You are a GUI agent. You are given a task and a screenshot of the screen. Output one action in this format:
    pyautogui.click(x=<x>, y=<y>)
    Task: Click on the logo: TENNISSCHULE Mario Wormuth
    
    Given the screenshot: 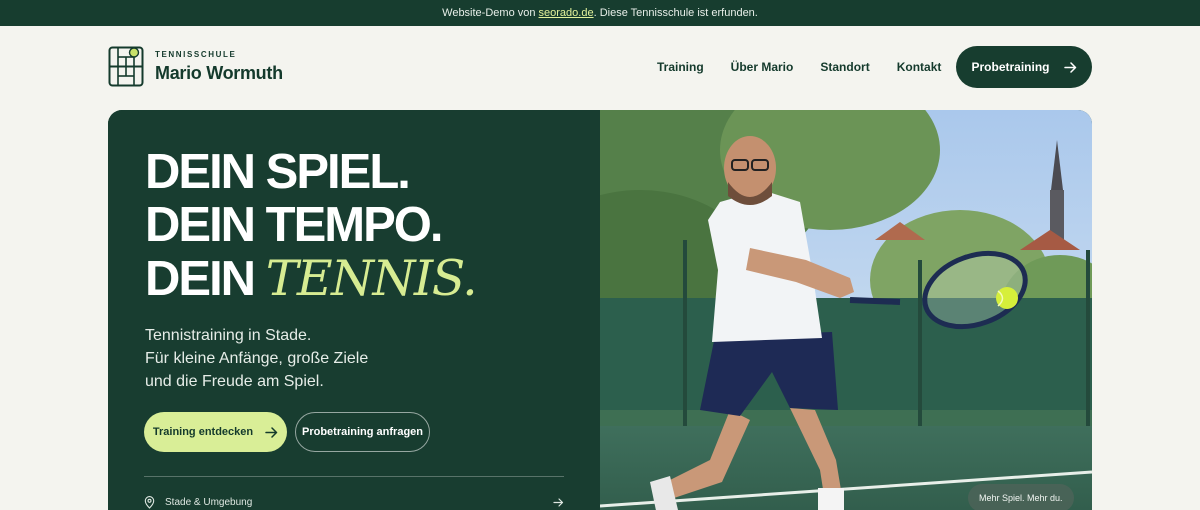 What is the action you would take?
    pyautogui.click(x=195, y=66)
    